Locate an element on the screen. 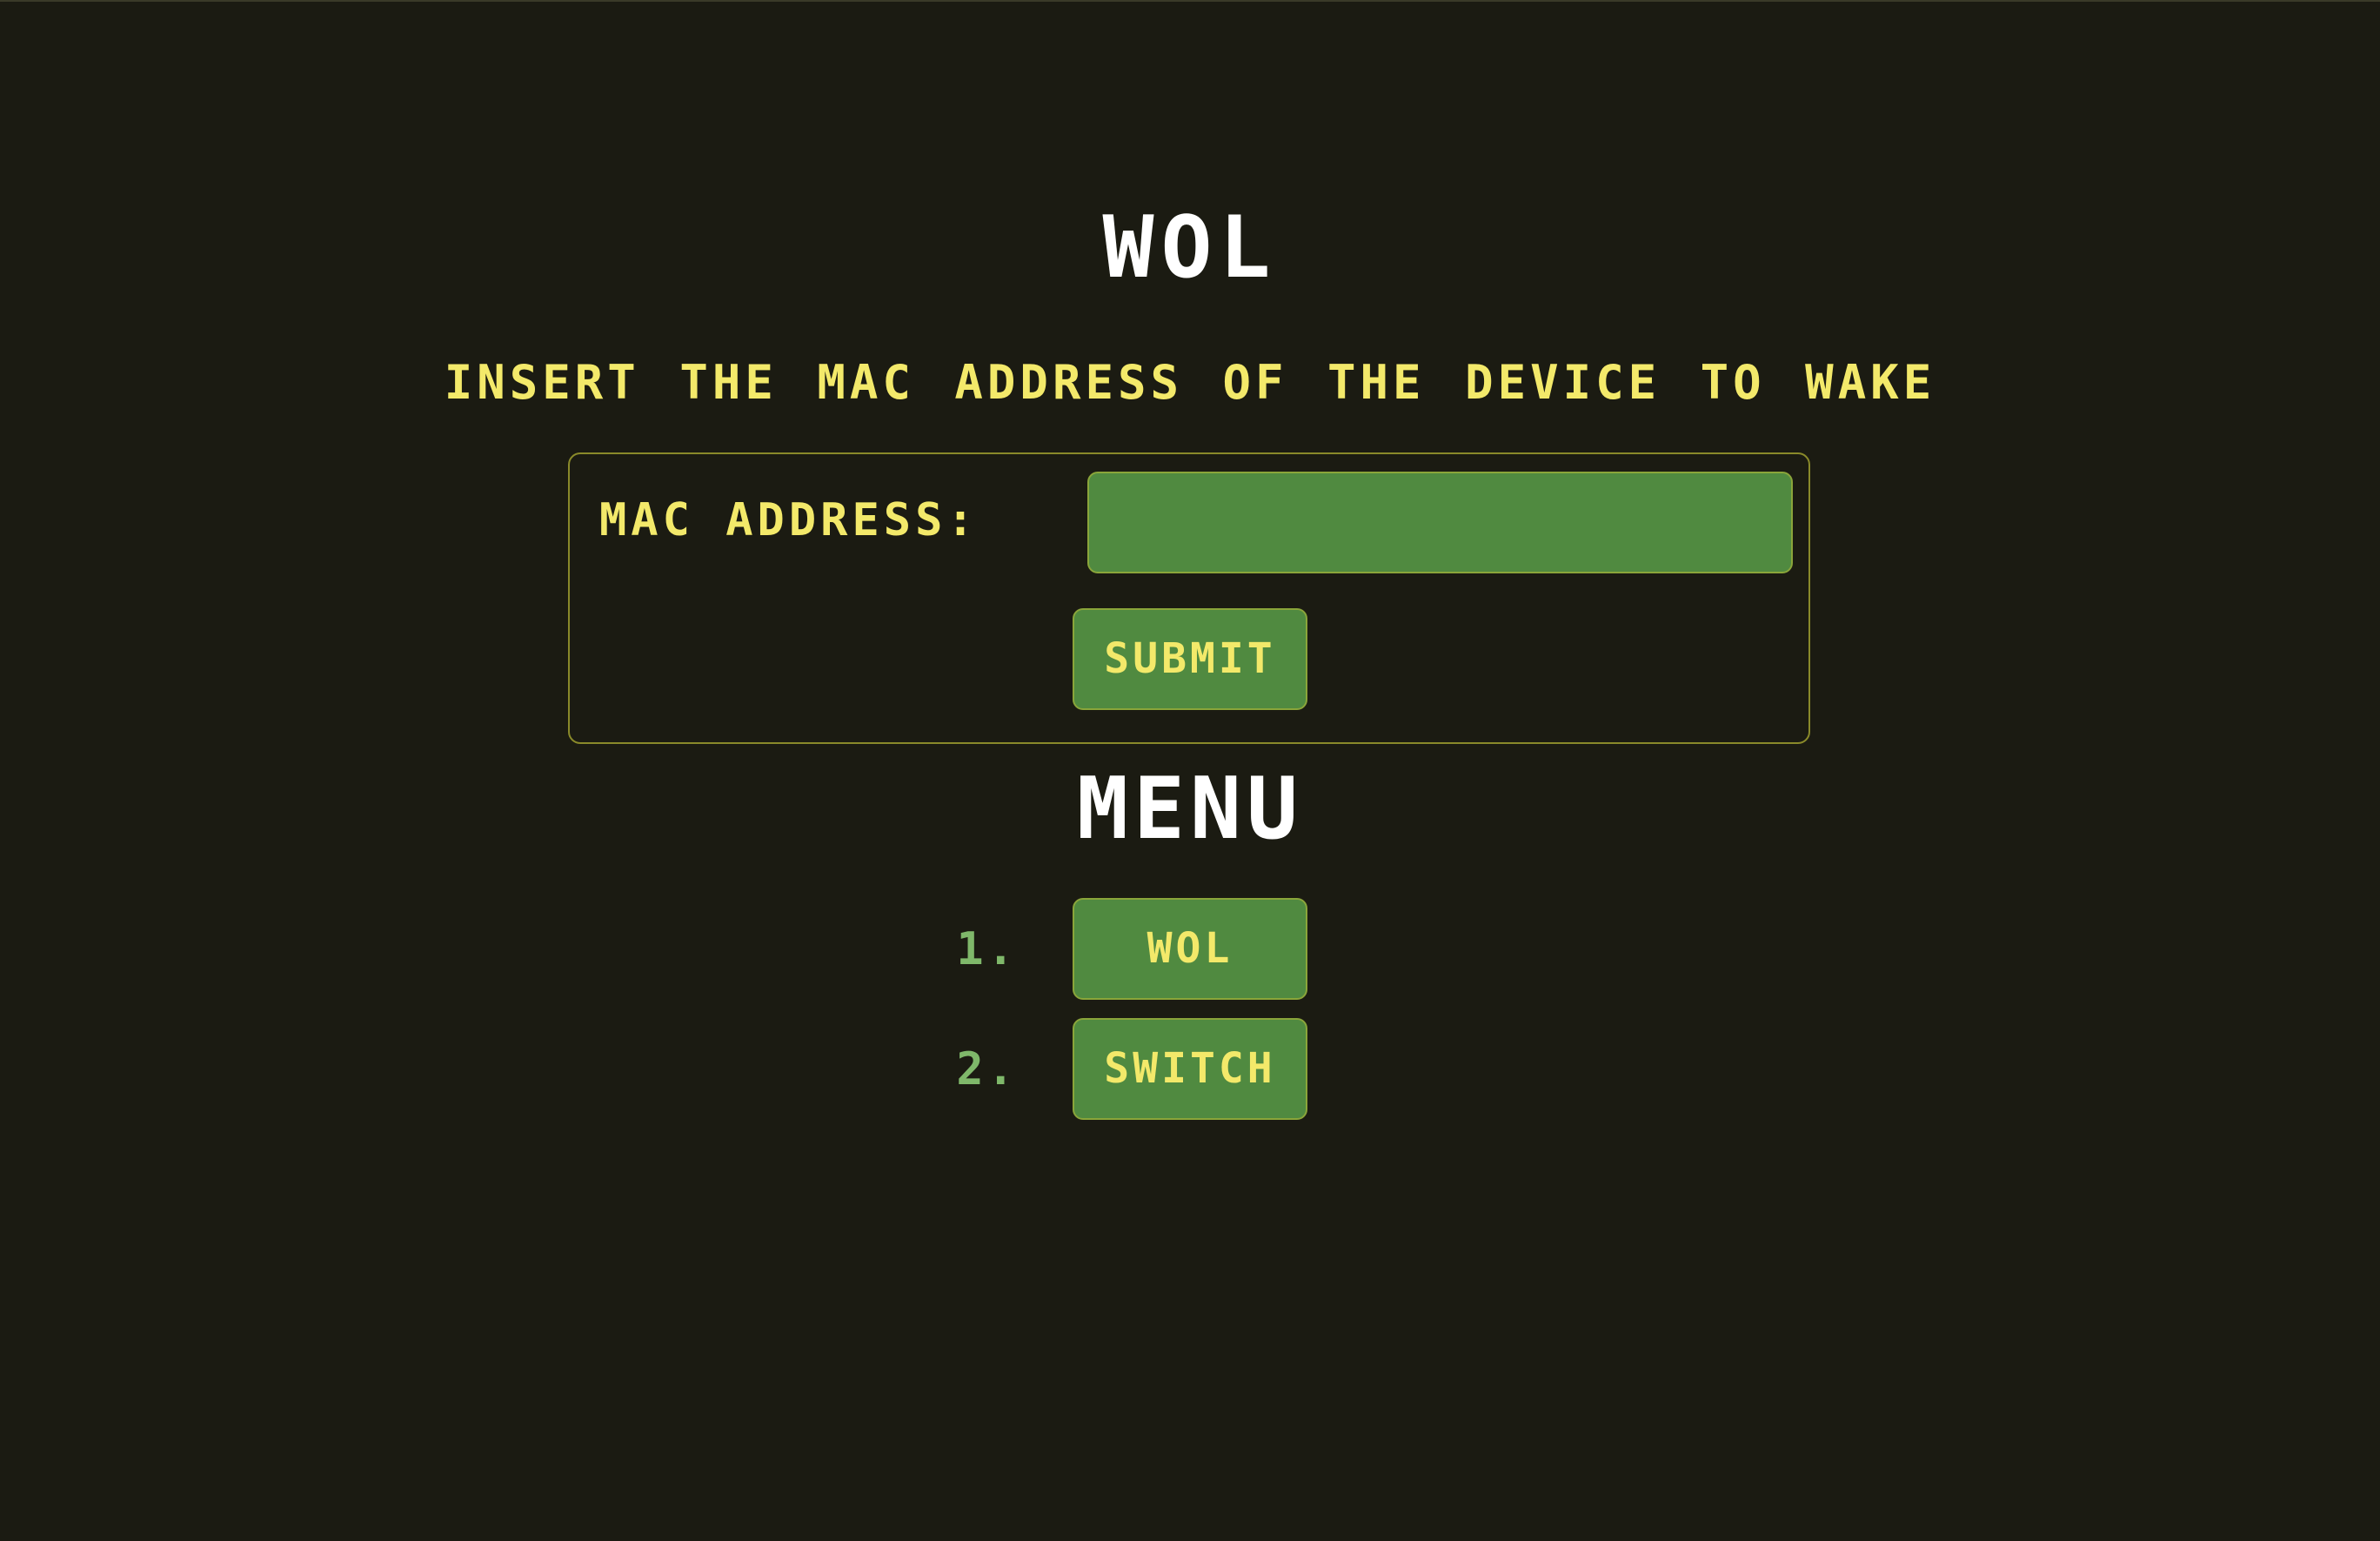 This screenshot has width=2380, height=1541. menu-item-switch-button: SWITCH is located at coordinates (1190, 1069).